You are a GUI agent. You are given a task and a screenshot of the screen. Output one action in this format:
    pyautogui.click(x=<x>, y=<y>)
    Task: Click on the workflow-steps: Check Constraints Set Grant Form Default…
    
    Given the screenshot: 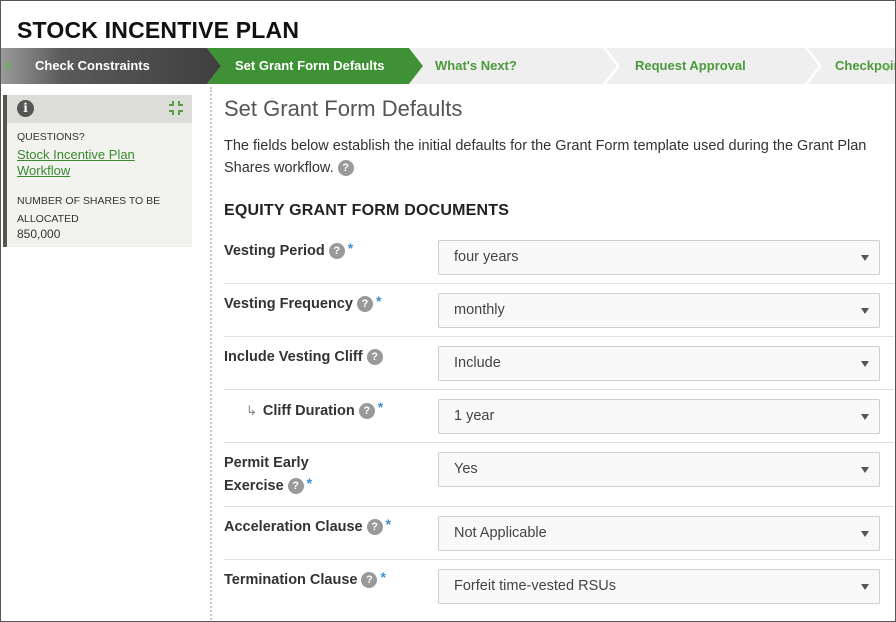 What is the action you would take?
    pyautogui.click(x=448, y=66)
    